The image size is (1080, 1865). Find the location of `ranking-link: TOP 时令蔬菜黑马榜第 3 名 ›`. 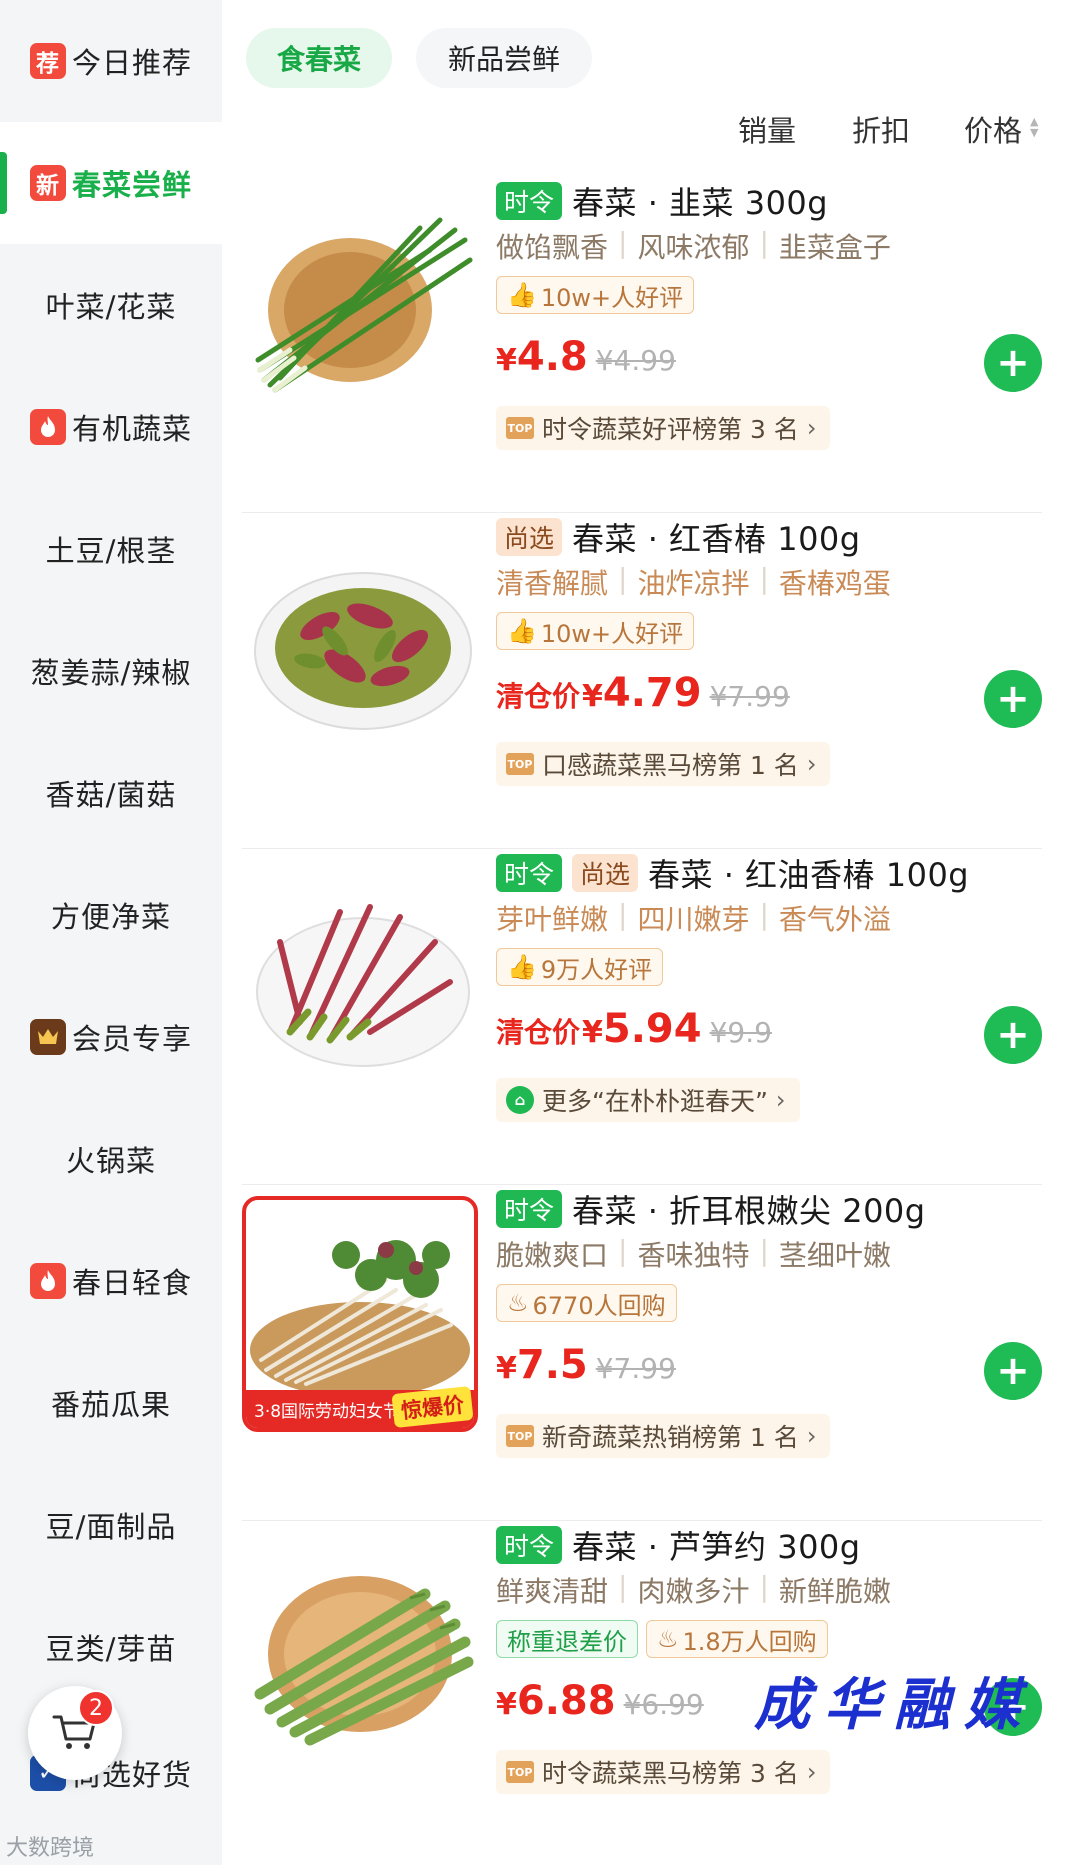

ranking-link: TOP 时令蔬菜黑马榜第 3 名 › is located at coordinates (663, 1772).